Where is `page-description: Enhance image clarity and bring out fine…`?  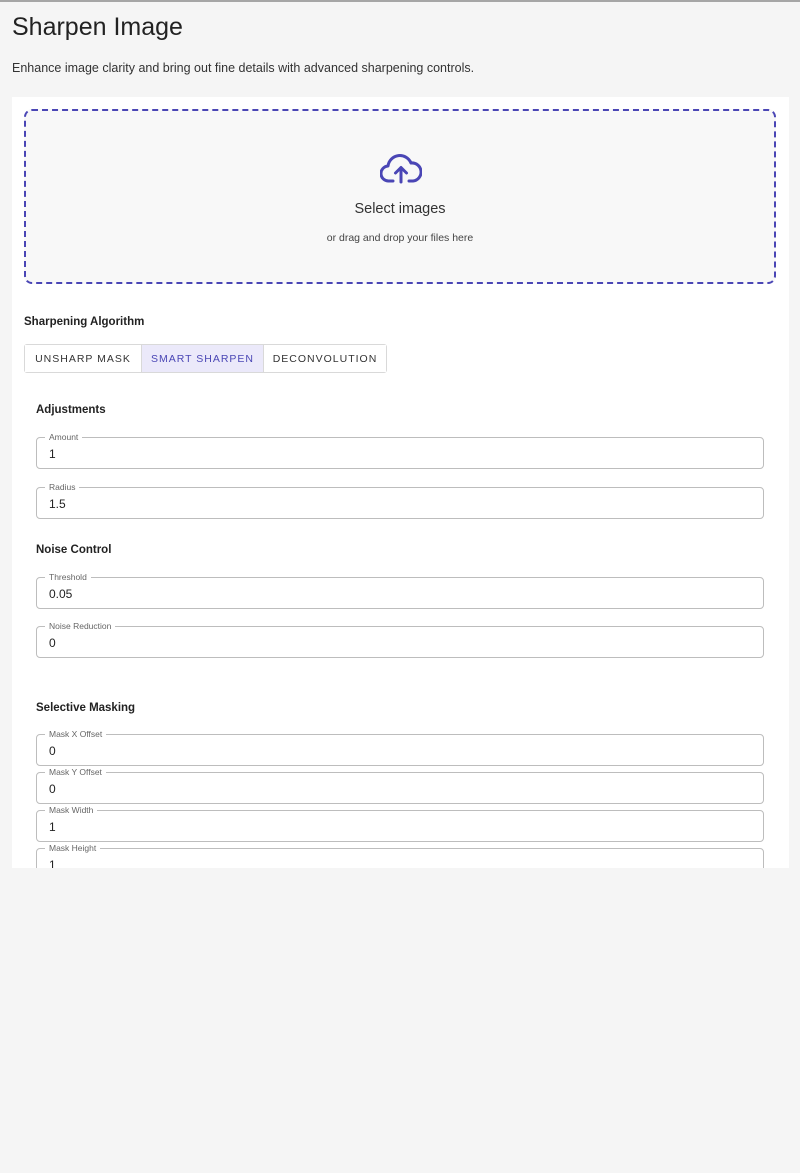 page-description: Enhance image clarity and bring out fine… is located at coordinates (243, 68).